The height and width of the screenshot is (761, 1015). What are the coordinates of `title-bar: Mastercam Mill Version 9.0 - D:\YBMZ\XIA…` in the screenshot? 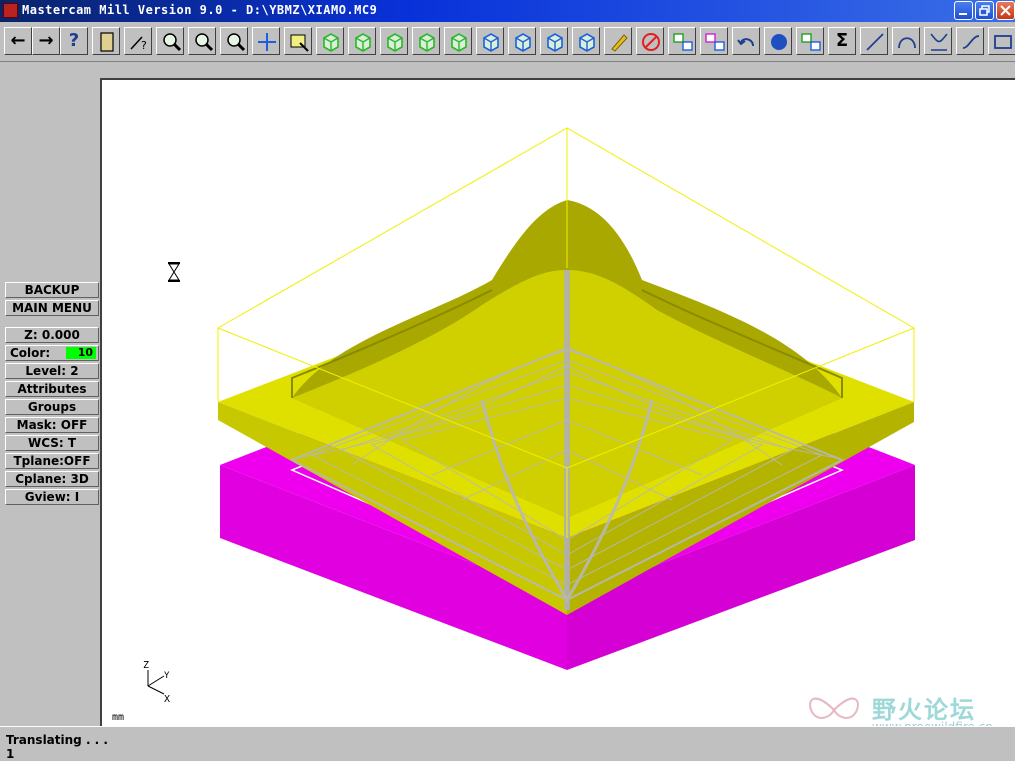 It's located at (507, 11).